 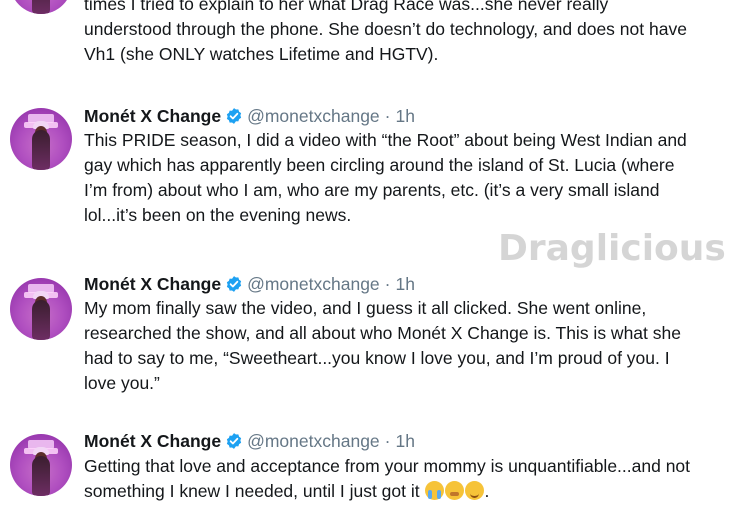 I want to click on relieved-face-icon, so click(x=474, y=490).